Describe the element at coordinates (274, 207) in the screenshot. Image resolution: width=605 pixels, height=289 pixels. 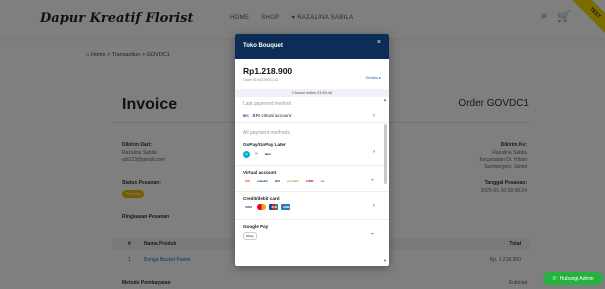
I see `jcb-logo-icon: JCB` at that location.